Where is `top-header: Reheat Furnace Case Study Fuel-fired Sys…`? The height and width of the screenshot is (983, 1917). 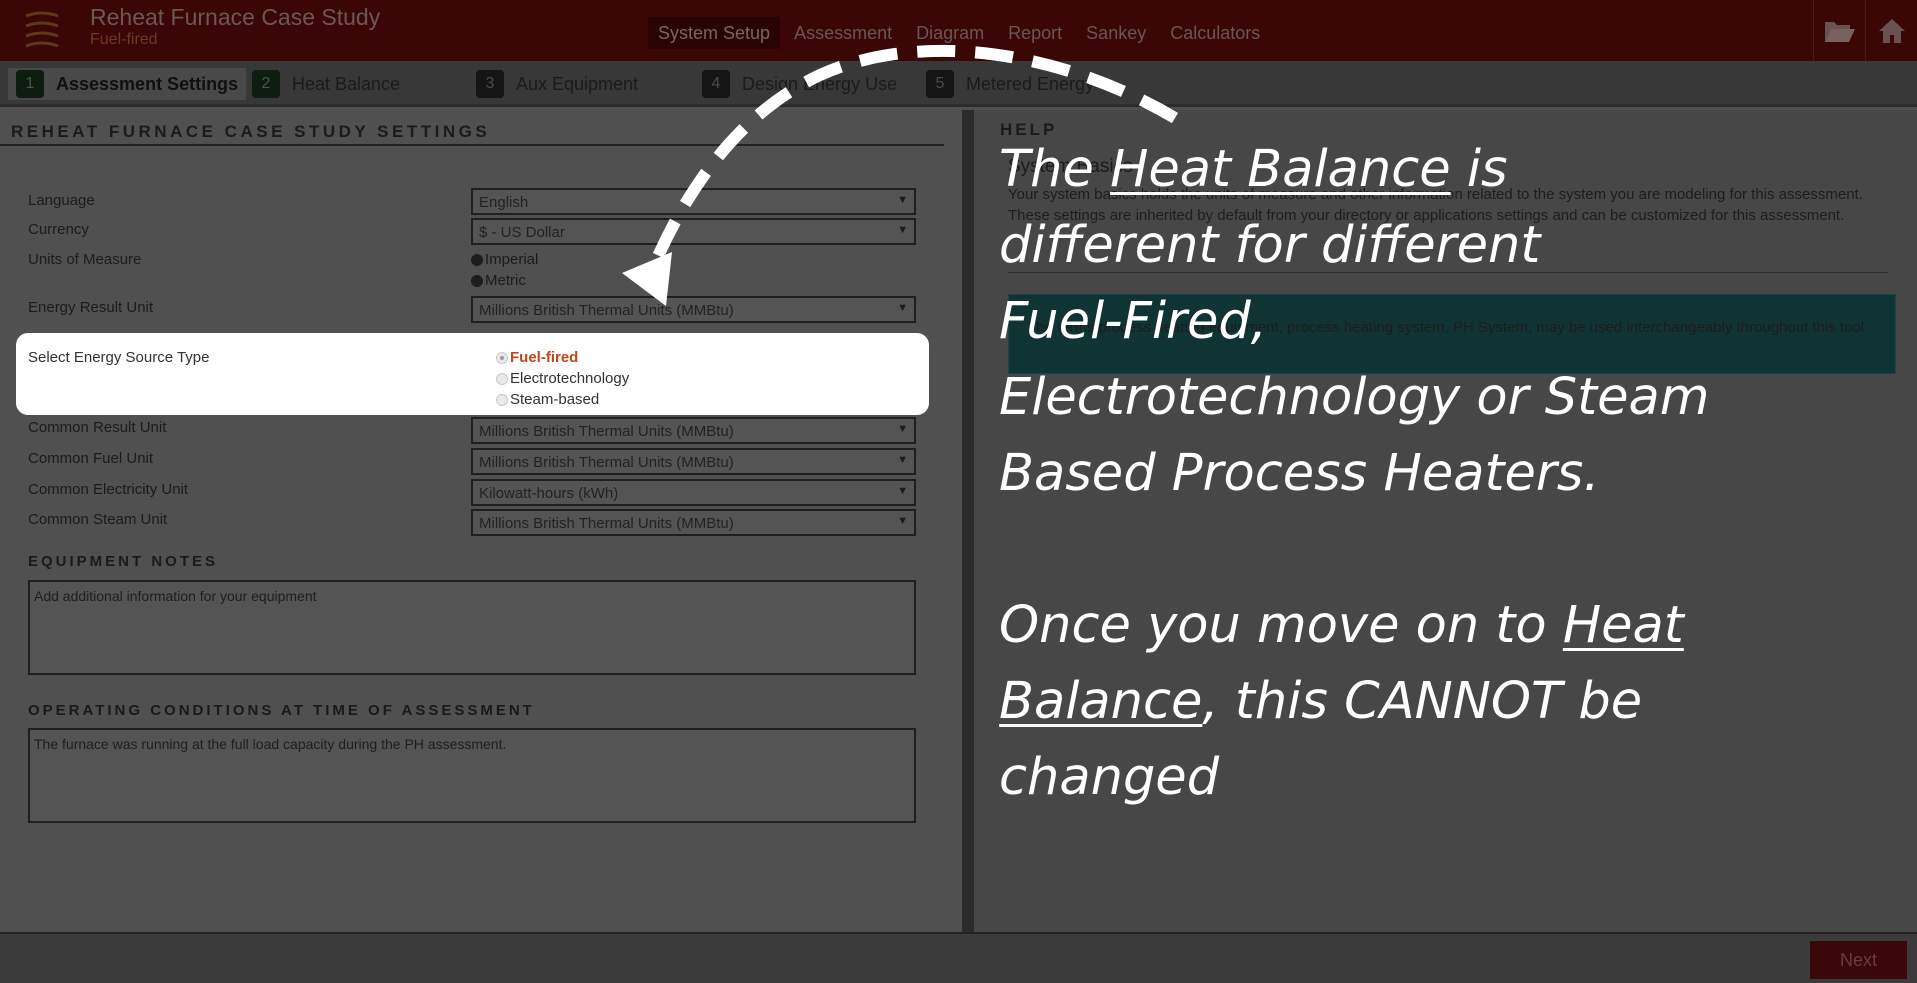
top-header: Reheat Furnace Case Study Fuel-fired Sys… is located at coordinates (958, 30).